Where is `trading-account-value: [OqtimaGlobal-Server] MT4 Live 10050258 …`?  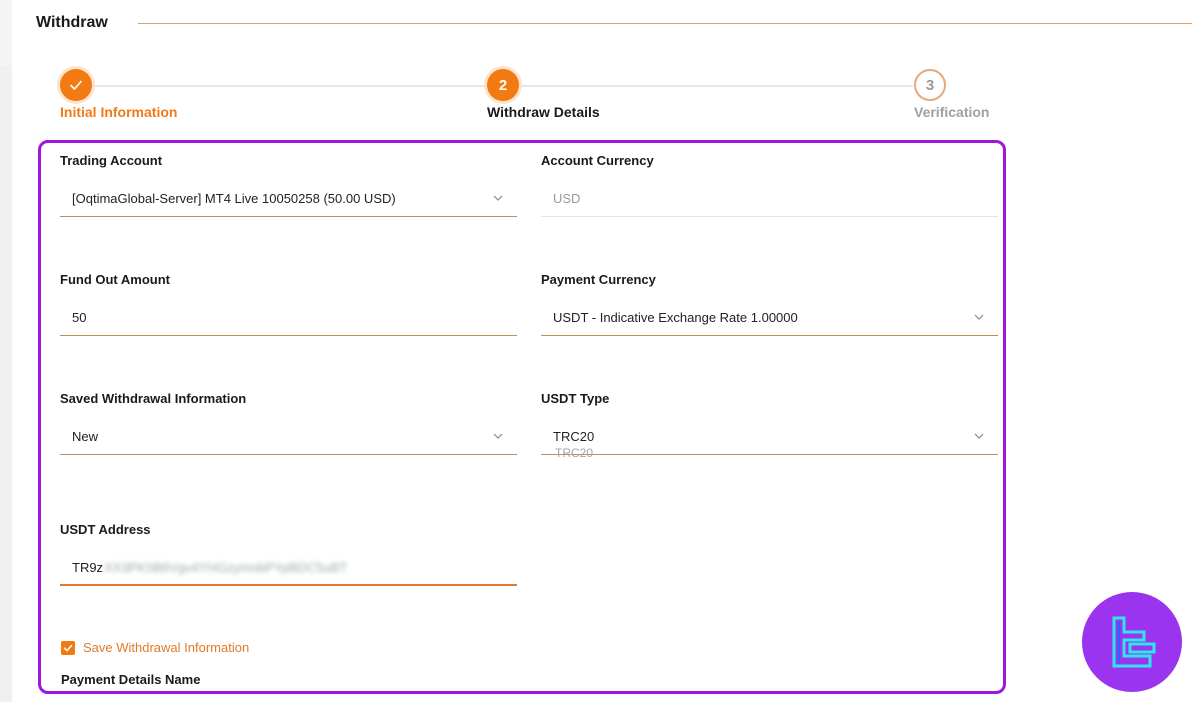
trading-account-value: [OqtimaGlobal-Server] MT4 Live 10050258 … is located at coordinates (234, 198).